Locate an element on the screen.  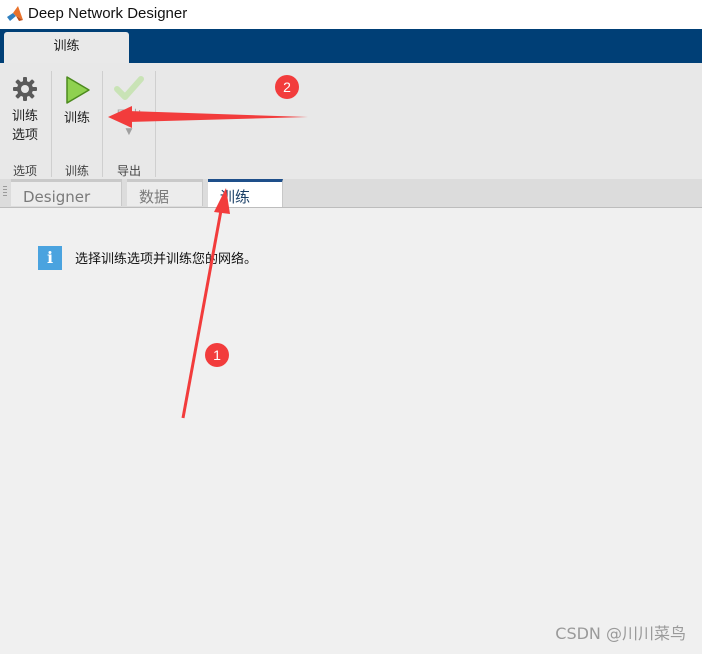
play-icon is located at coordinates (78, 90).